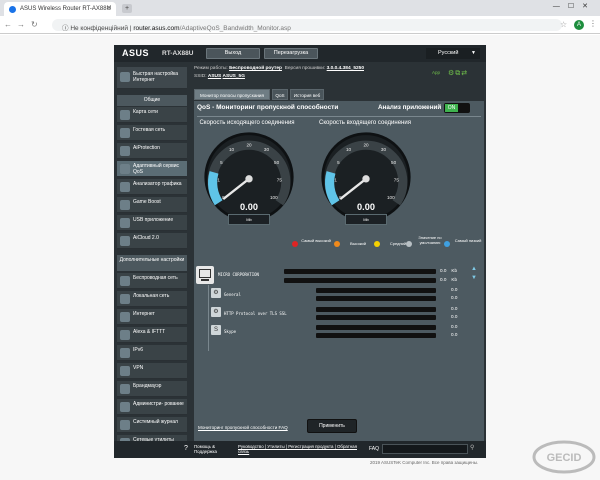 This screenshot has width=600, height=480. Describe the element at coordinates (152, 115) in the screenshot. I see `sidebar-item-network-map: Карта сети` at that location.